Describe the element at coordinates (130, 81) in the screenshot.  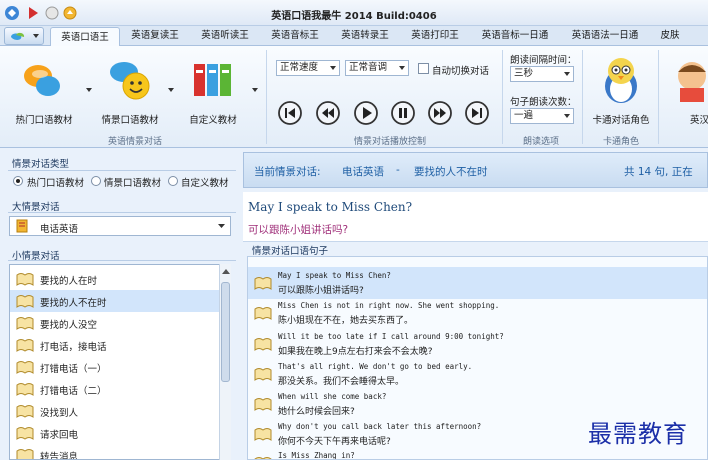
I see `smiley-chat-icon` at that location.